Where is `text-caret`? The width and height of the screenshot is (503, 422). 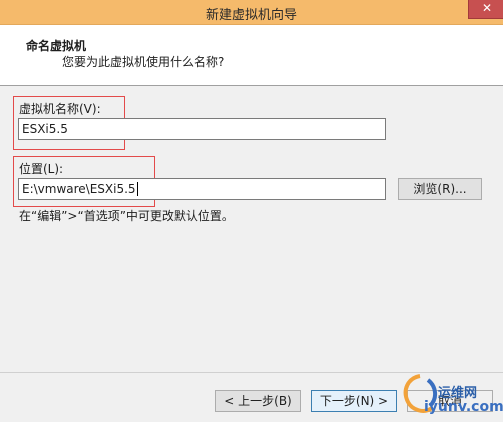
text-caret is located at coordinates (137, 189).